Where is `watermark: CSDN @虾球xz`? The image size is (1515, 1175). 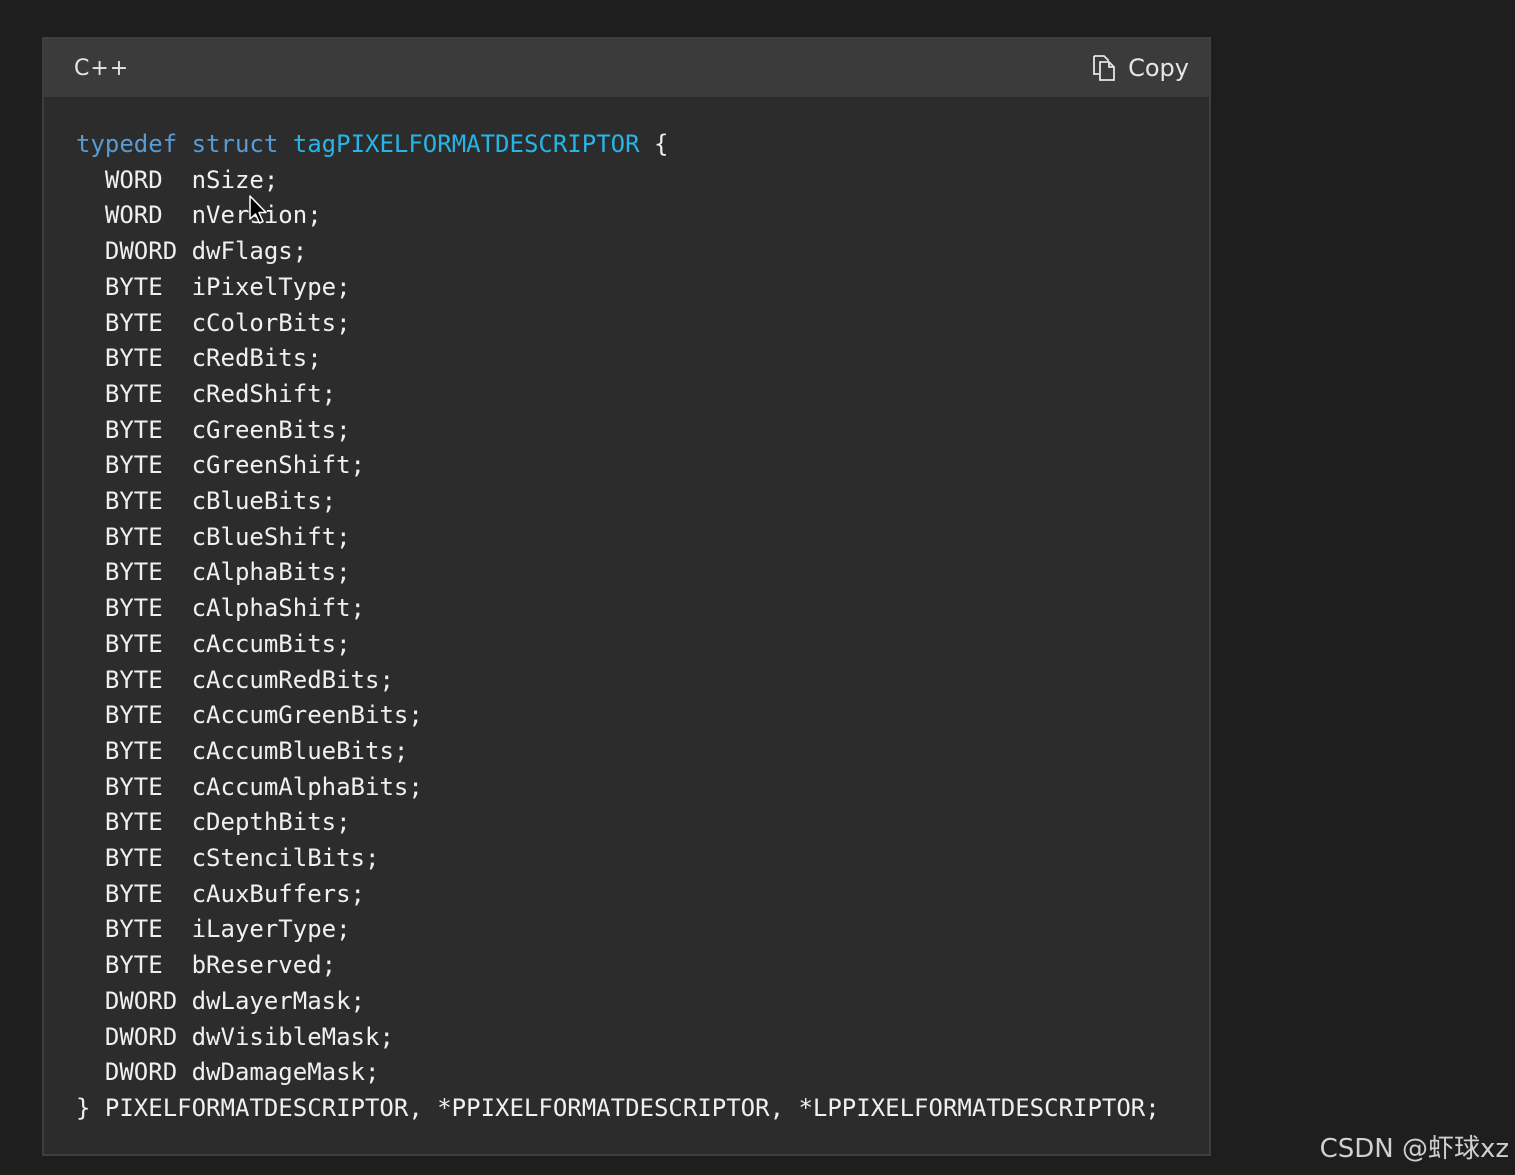 watermark: CSDN @虾球xz is located at coordinates (1414, 1149).